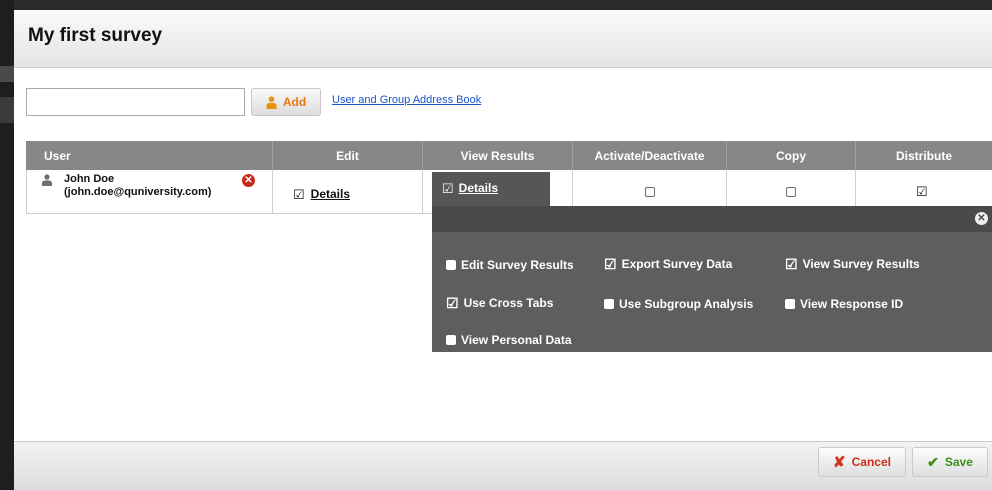 The height and width of the screenshot is (490, 992). I want to click on permission-view-survey-results: ☑ View Survey Results, so click(852, 264).